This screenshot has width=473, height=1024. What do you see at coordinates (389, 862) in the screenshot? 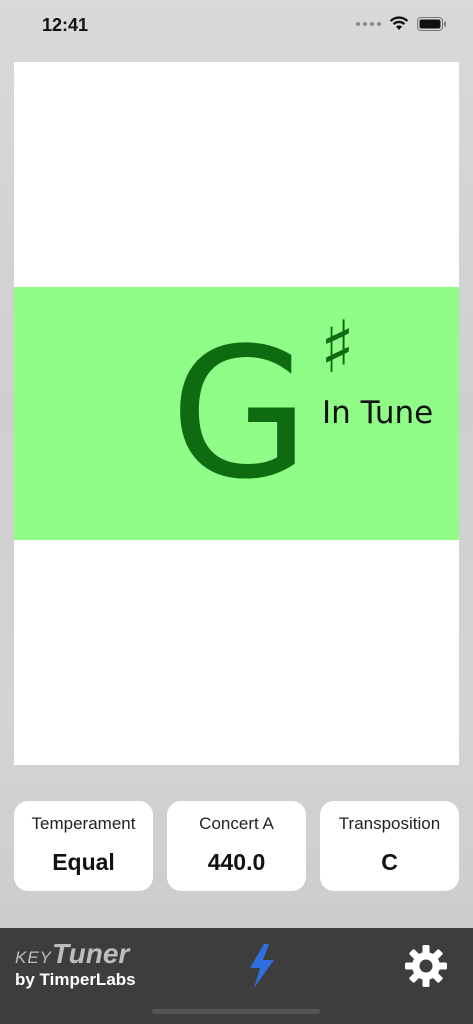
I see `transposition-value: C` at bounding box center [389, 862].